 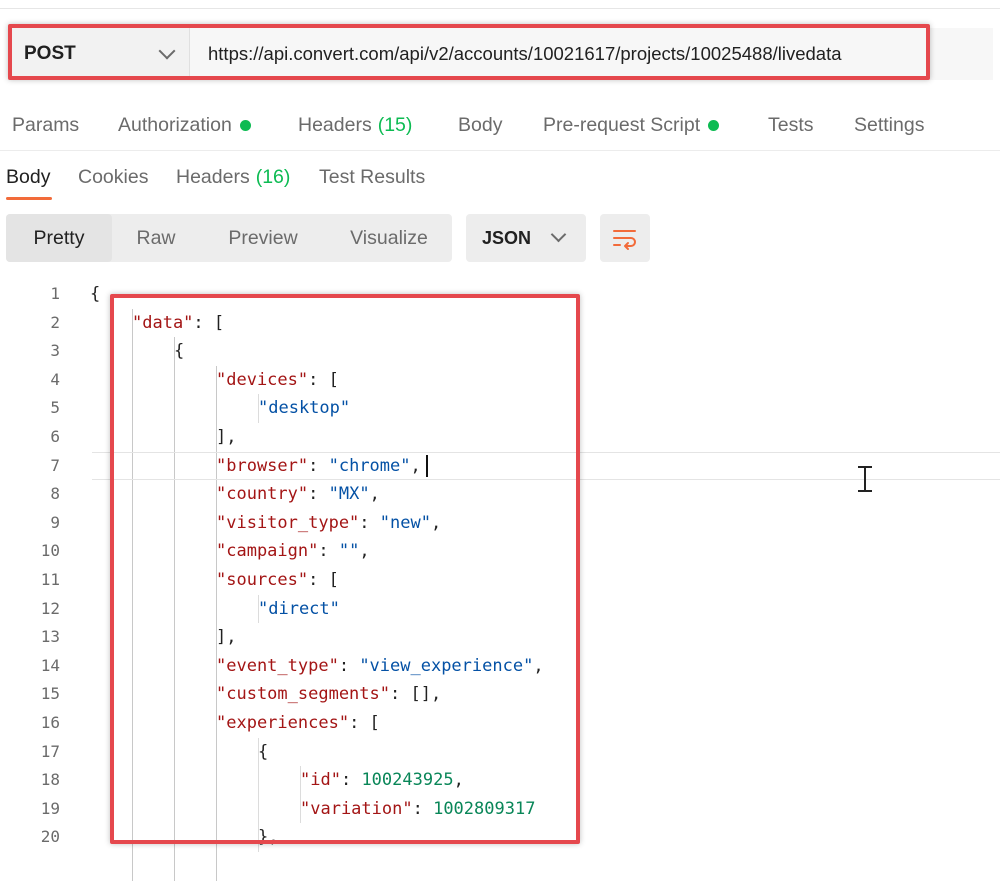 What do you see at coordinates (395, 124) in the screenshot?
I see `headers-count: (15)` at bounding box center [395, 124].